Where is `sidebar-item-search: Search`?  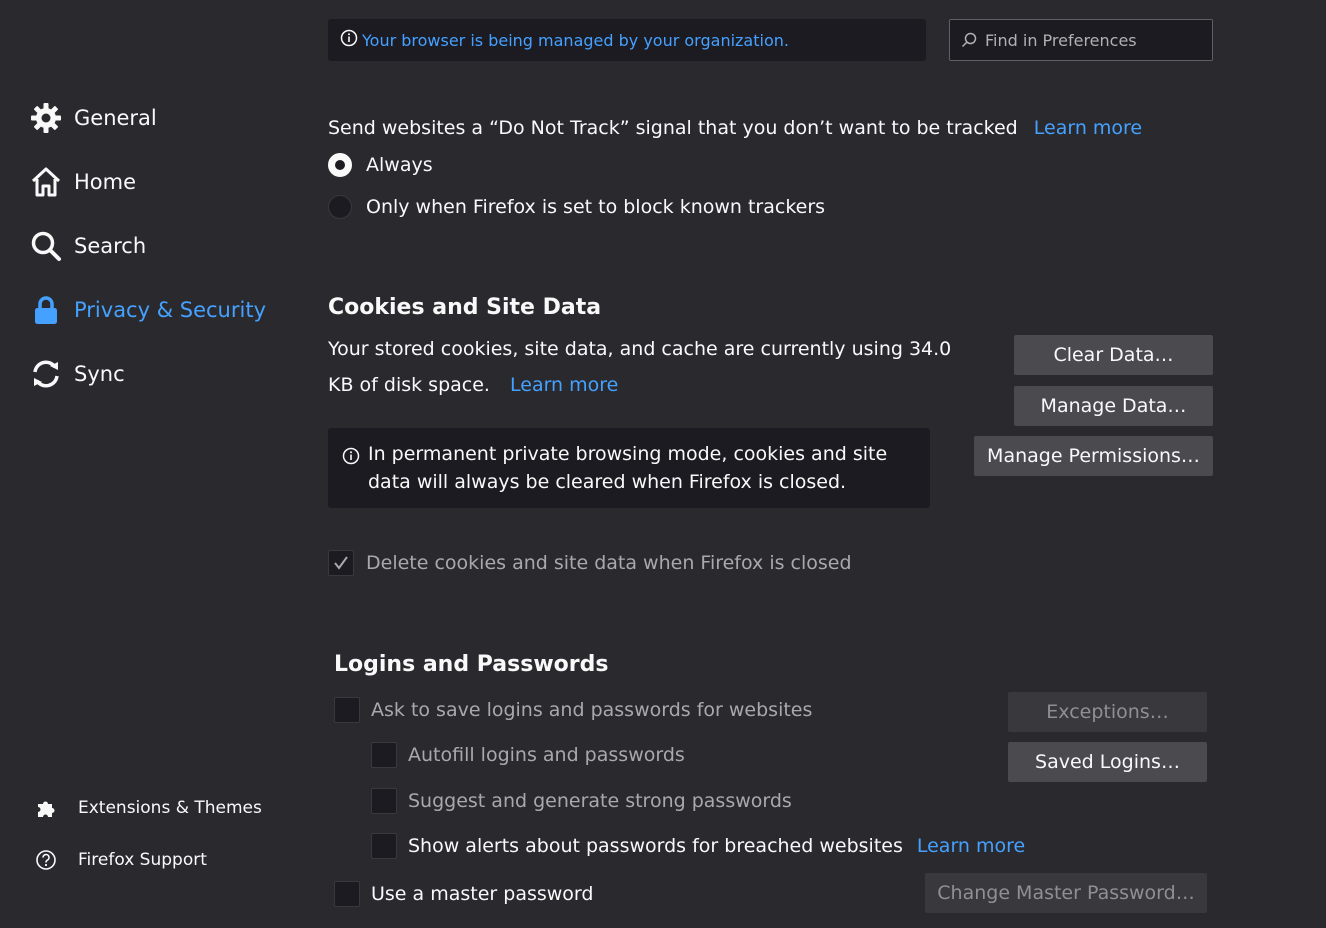
sidebar-item-search: Search is located at coordinates (88, 246).